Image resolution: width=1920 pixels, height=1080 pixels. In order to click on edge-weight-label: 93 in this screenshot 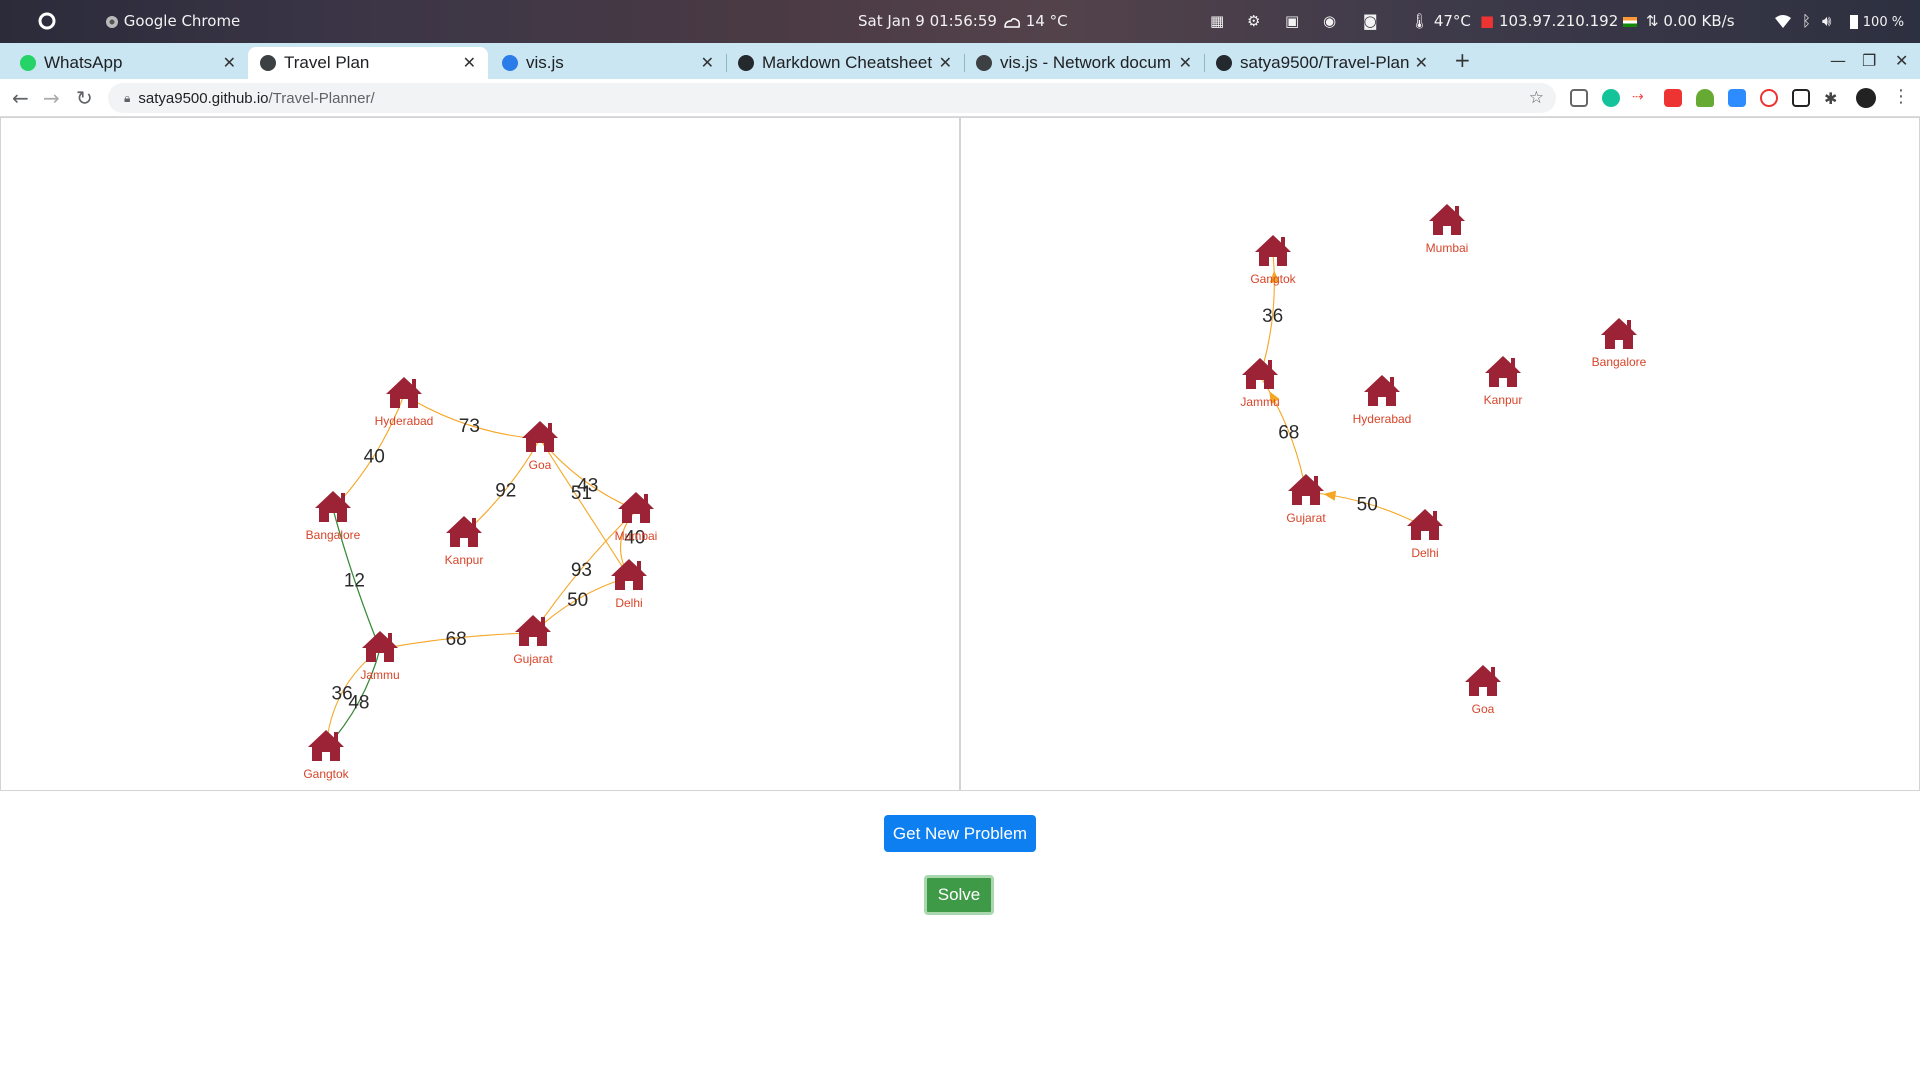, I will do `click(581, 570)`.